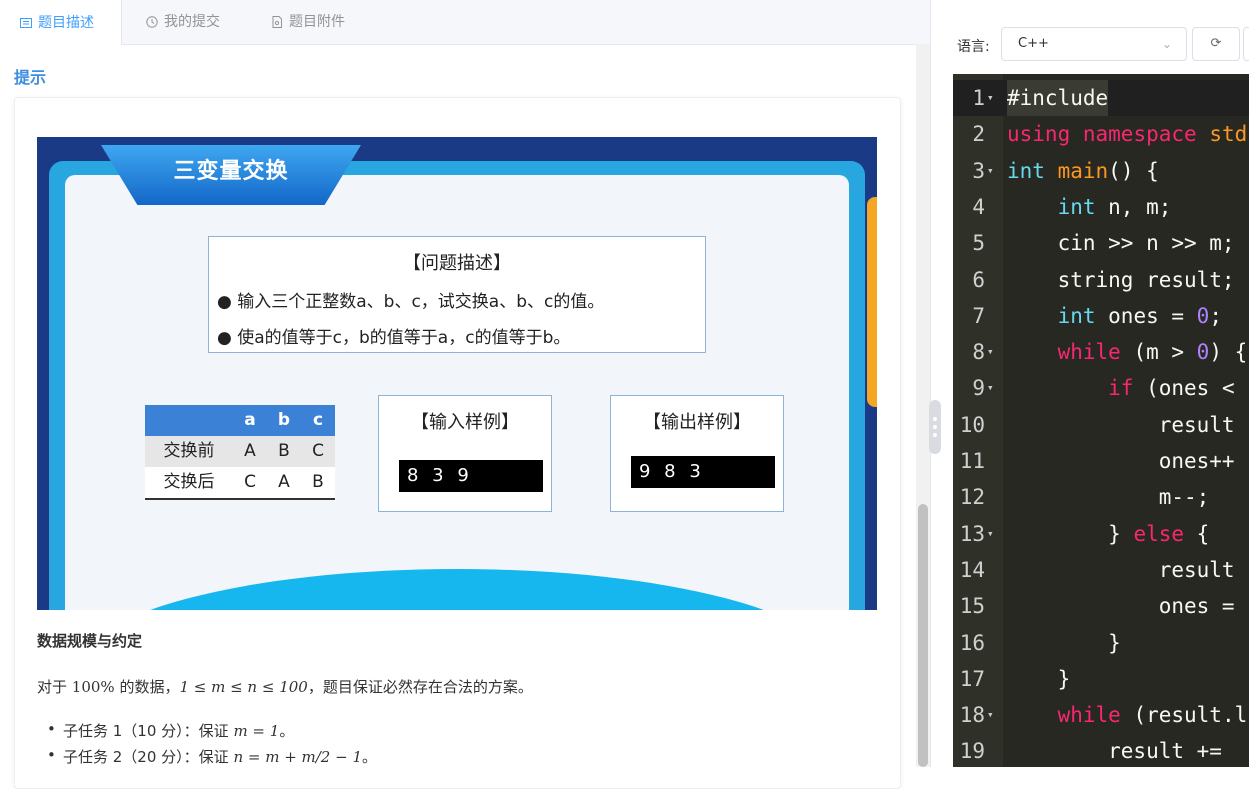  I want to click on line-number: 7, so click(978, 315).